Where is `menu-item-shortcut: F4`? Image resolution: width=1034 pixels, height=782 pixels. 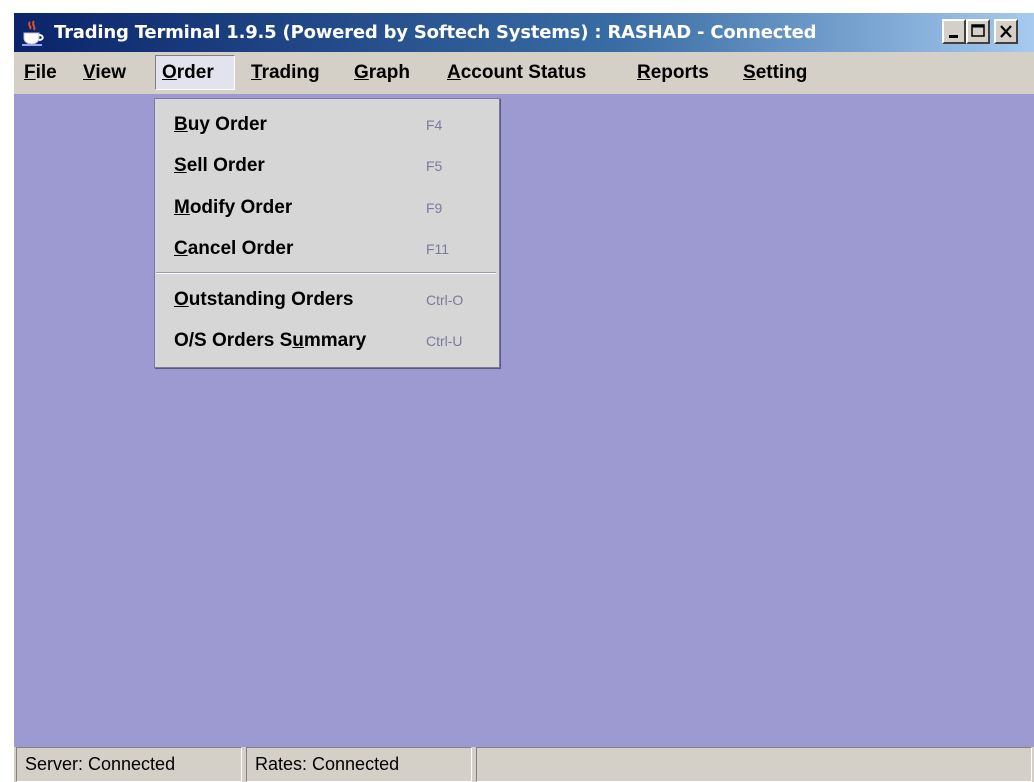
menu-item-shortcut: F4 is located at coordinates (434, 125).